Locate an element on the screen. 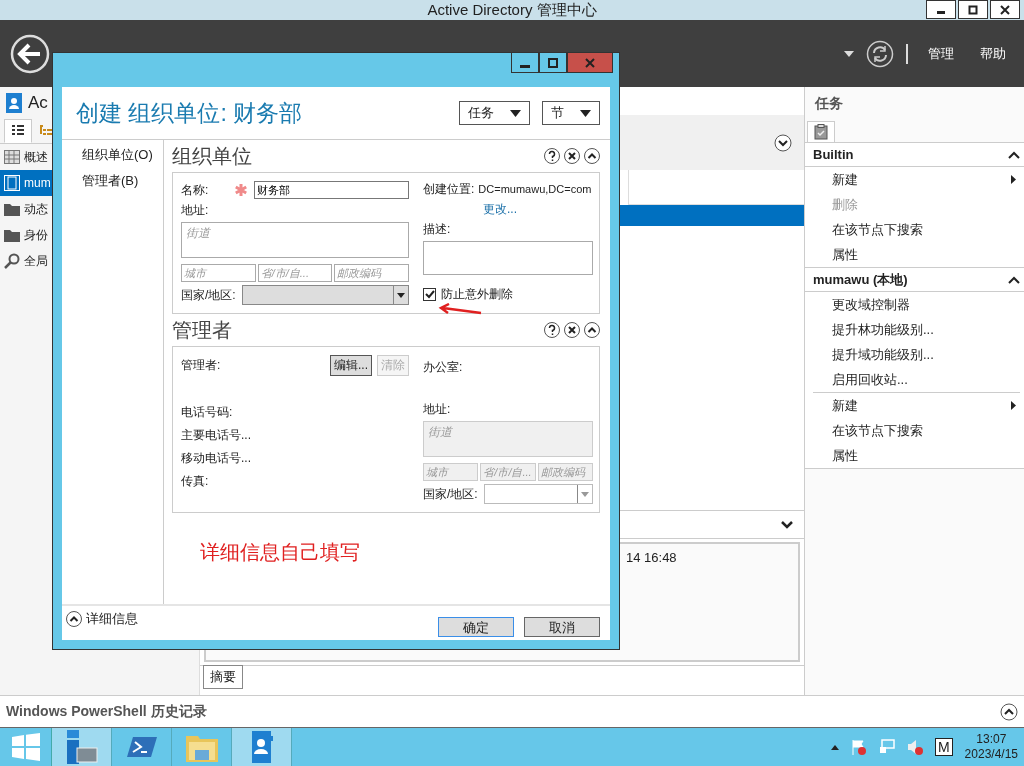 The height and width of the screenshot is (766, 1024). annotation-text: 详细信息自己填写 is located at coordinates (280, 552).